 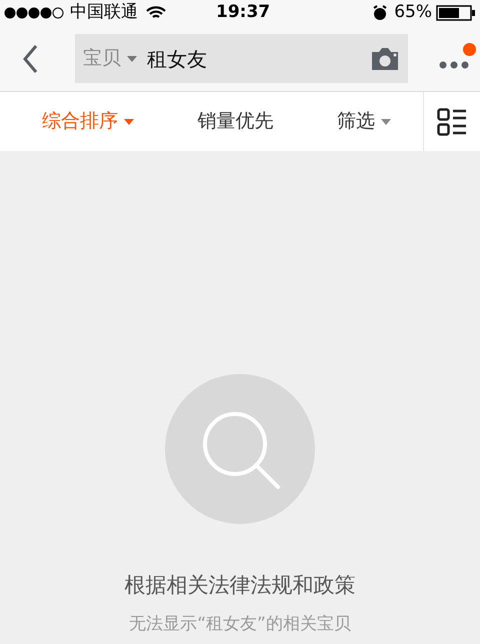 I want to click on camera-icon, so click(x=385, y=59).